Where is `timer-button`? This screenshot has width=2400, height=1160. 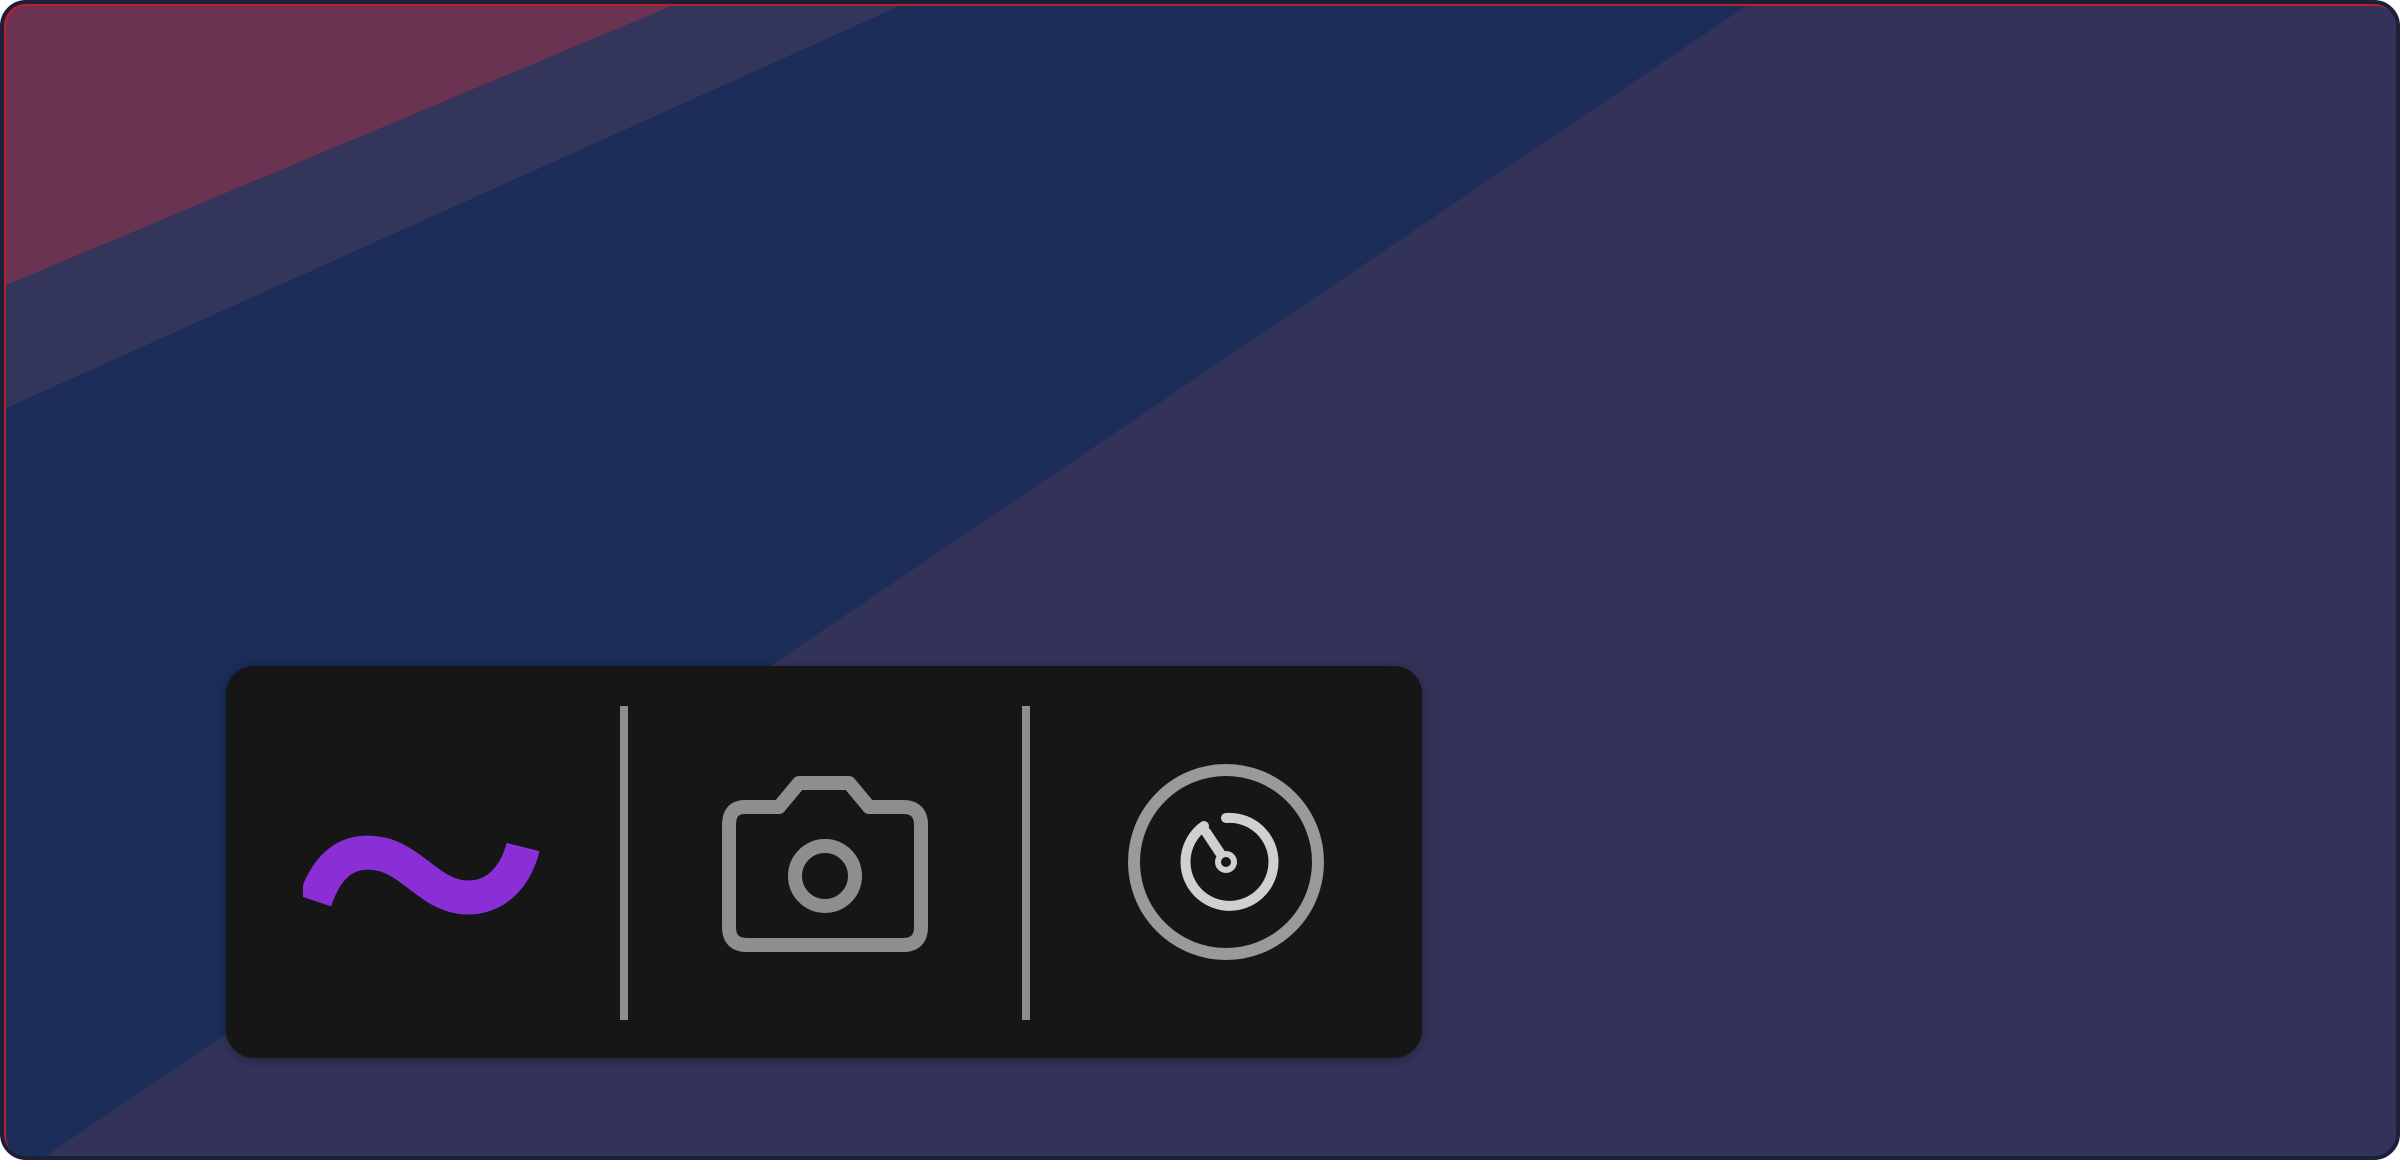 timer-button is located at coordinates (1226, 862).